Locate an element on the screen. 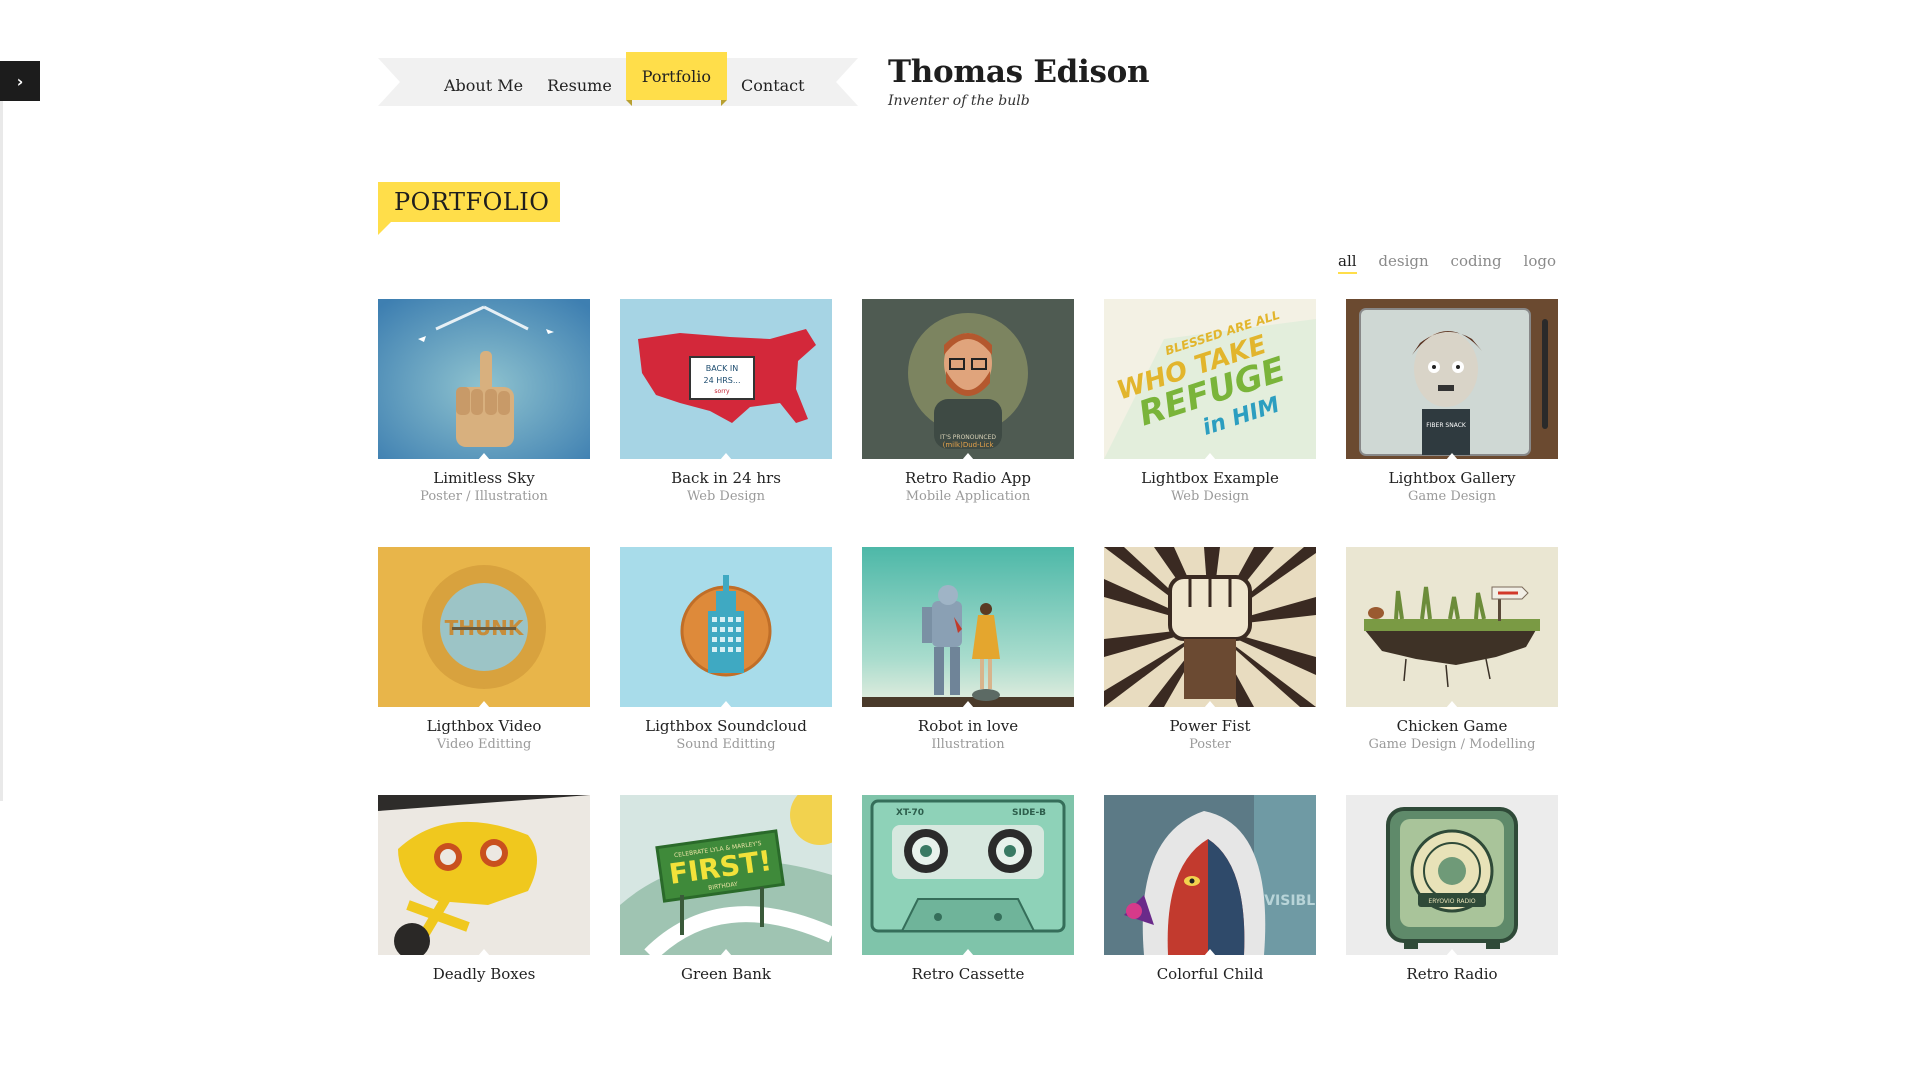  thunk-circle-image: THUNK is located at coordinates (484, 627).